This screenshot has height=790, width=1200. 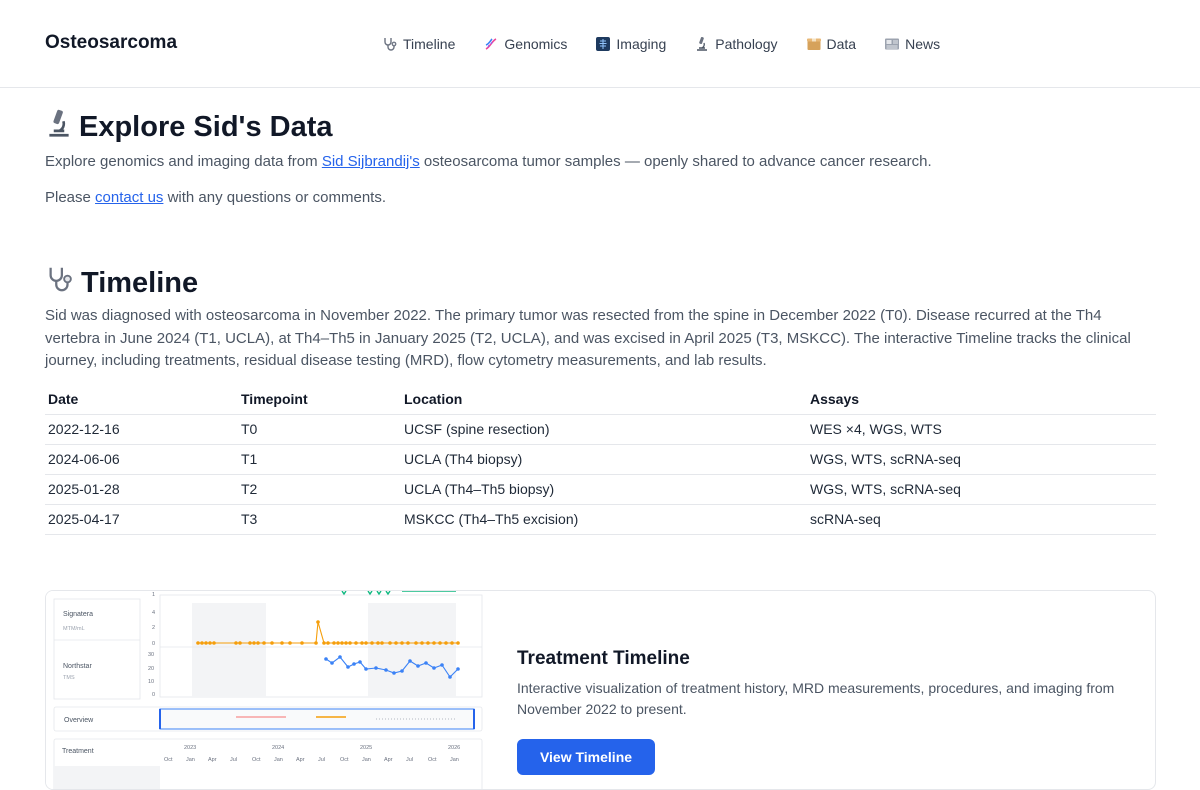 What do you see at coordinates (429, 44) in the screenshot?
I see `nav-timeline-label: Timeline` at bounding box center [429, 44].